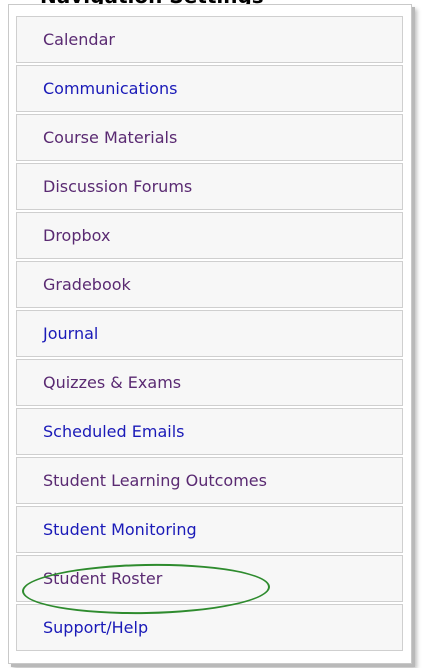 The width and height of the screenshot is (429, 668). Describe the element at coordinates (209, 480) in the screenshot. I see `menu-item-student-learning-outcomes: Student Learning Outcomes` at that location.